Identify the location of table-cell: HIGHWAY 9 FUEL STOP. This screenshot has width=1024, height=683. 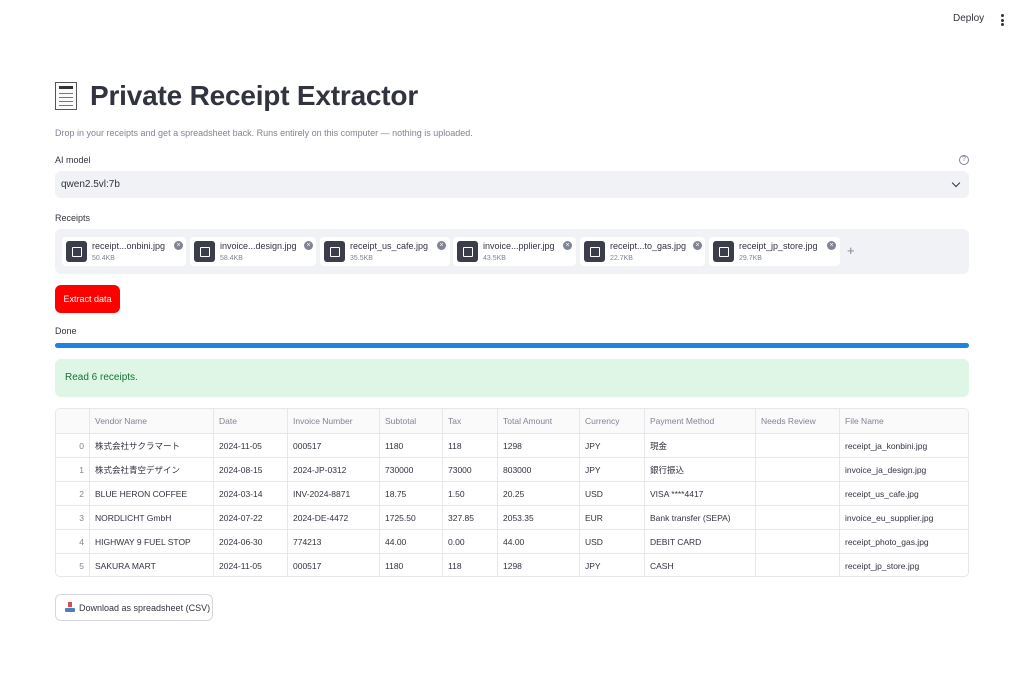
(152, 541).